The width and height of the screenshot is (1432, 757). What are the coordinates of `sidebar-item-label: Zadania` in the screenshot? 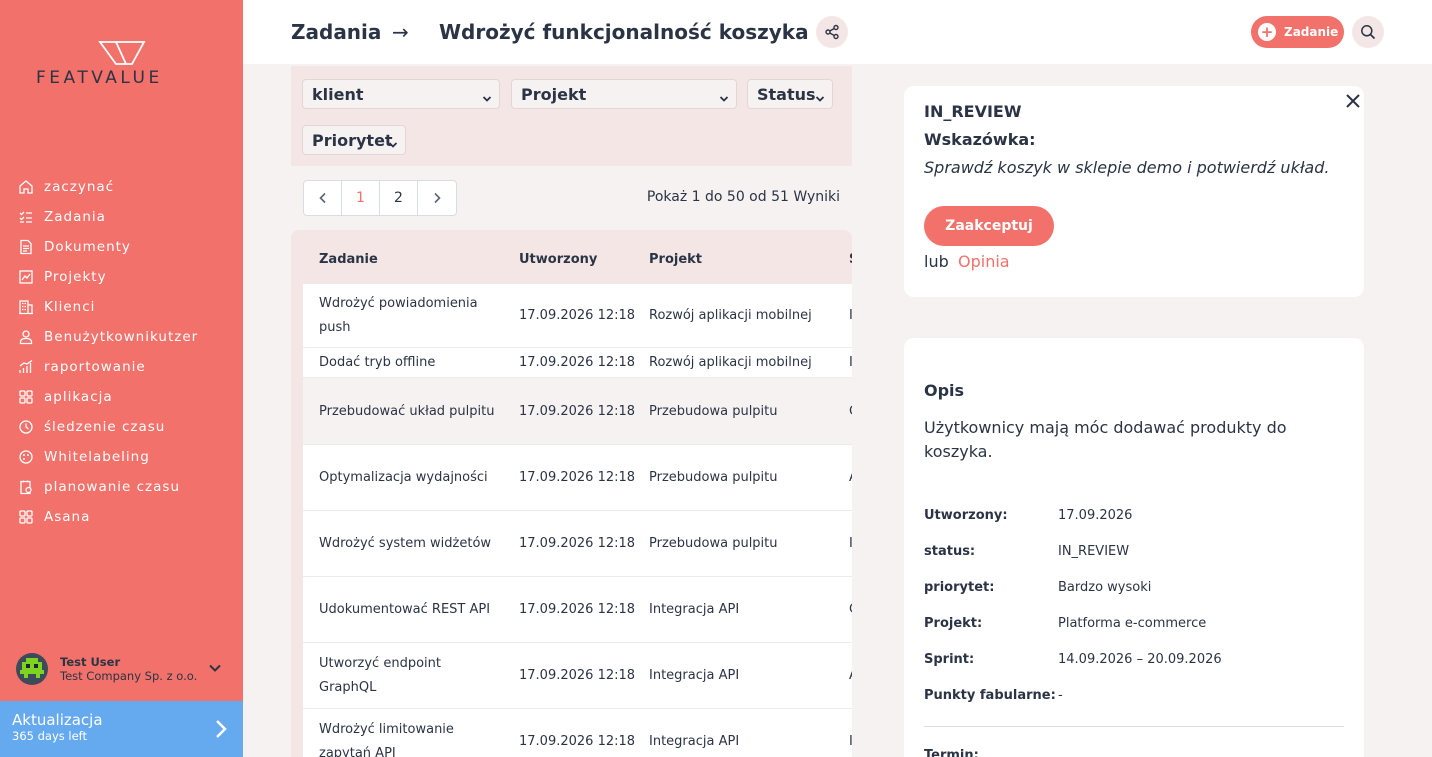 It's located at (75, 217).